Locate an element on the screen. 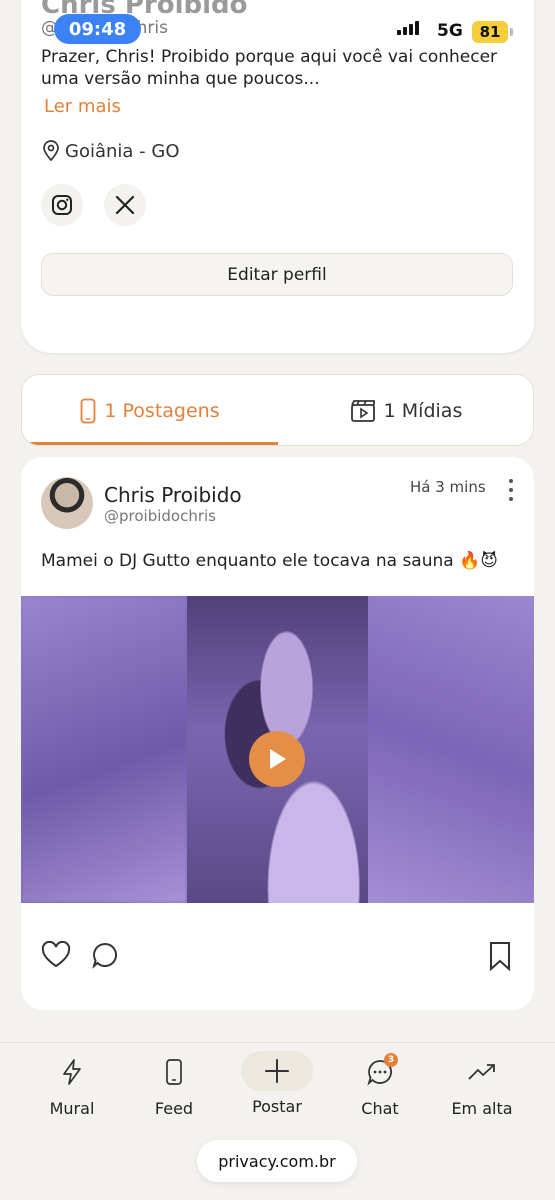 This screenshot has width=555, height=1200. address-bar: privacy.com.br is located at coordinates (277, 1161).